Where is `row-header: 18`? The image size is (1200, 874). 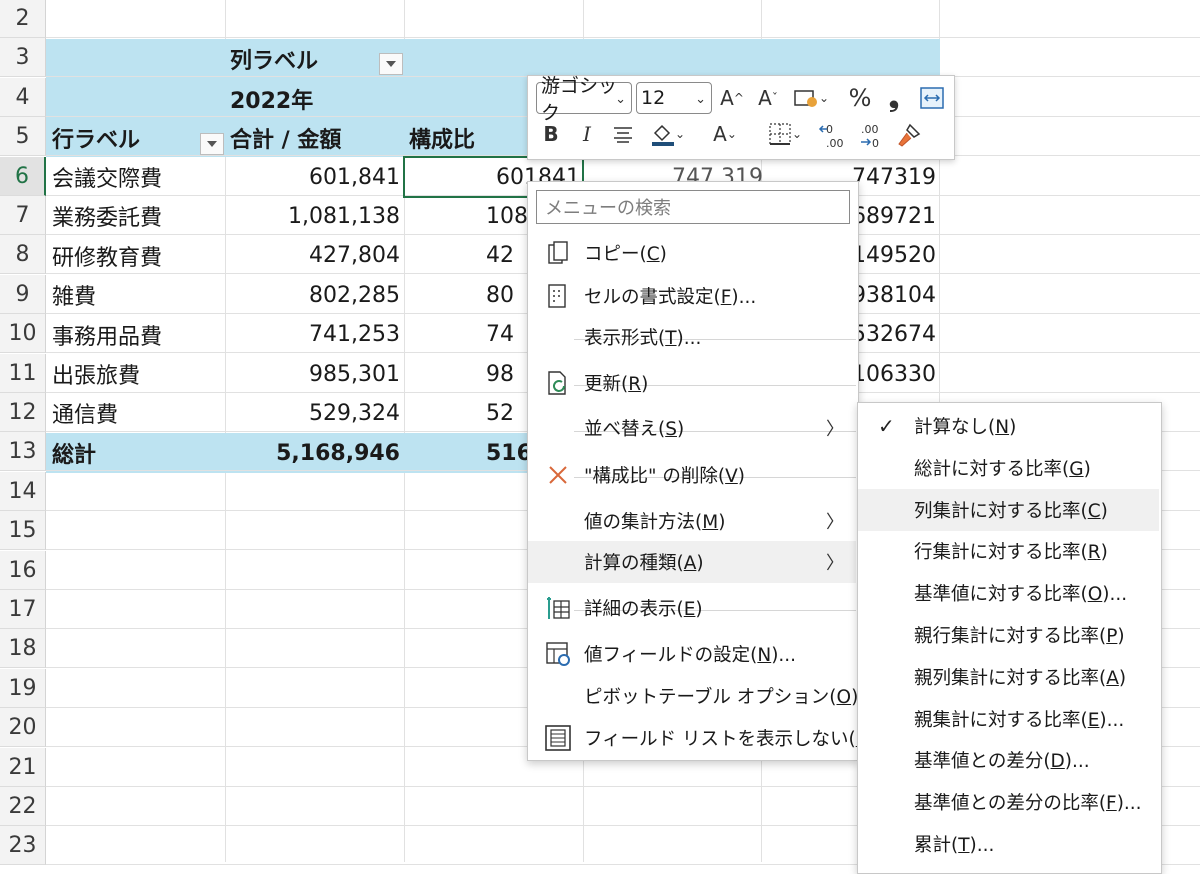 row-header: 18 is located at coordinates (23, 648).